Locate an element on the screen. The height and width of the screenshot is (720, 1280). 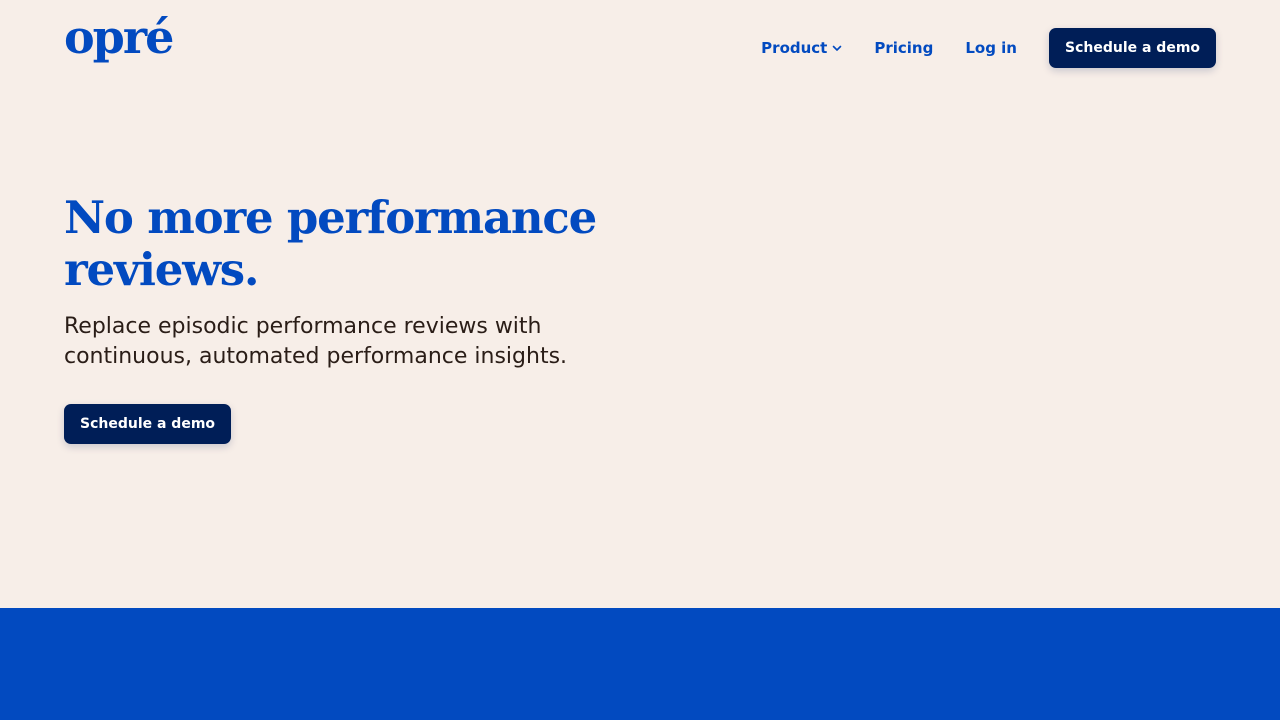
header-schedule-demo-button: Schedule a demo is located at coordinates (1132, 48).